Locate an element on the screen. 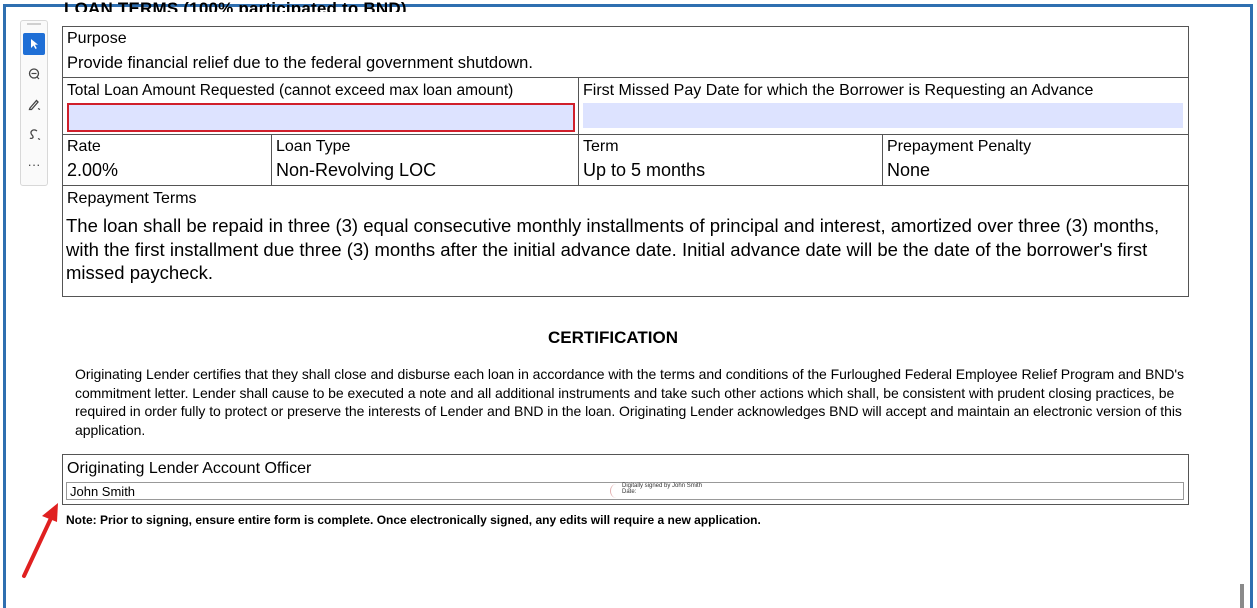 The image size is (1257, 608). purpose-label: Purpose is located at coordinates (97, 38).